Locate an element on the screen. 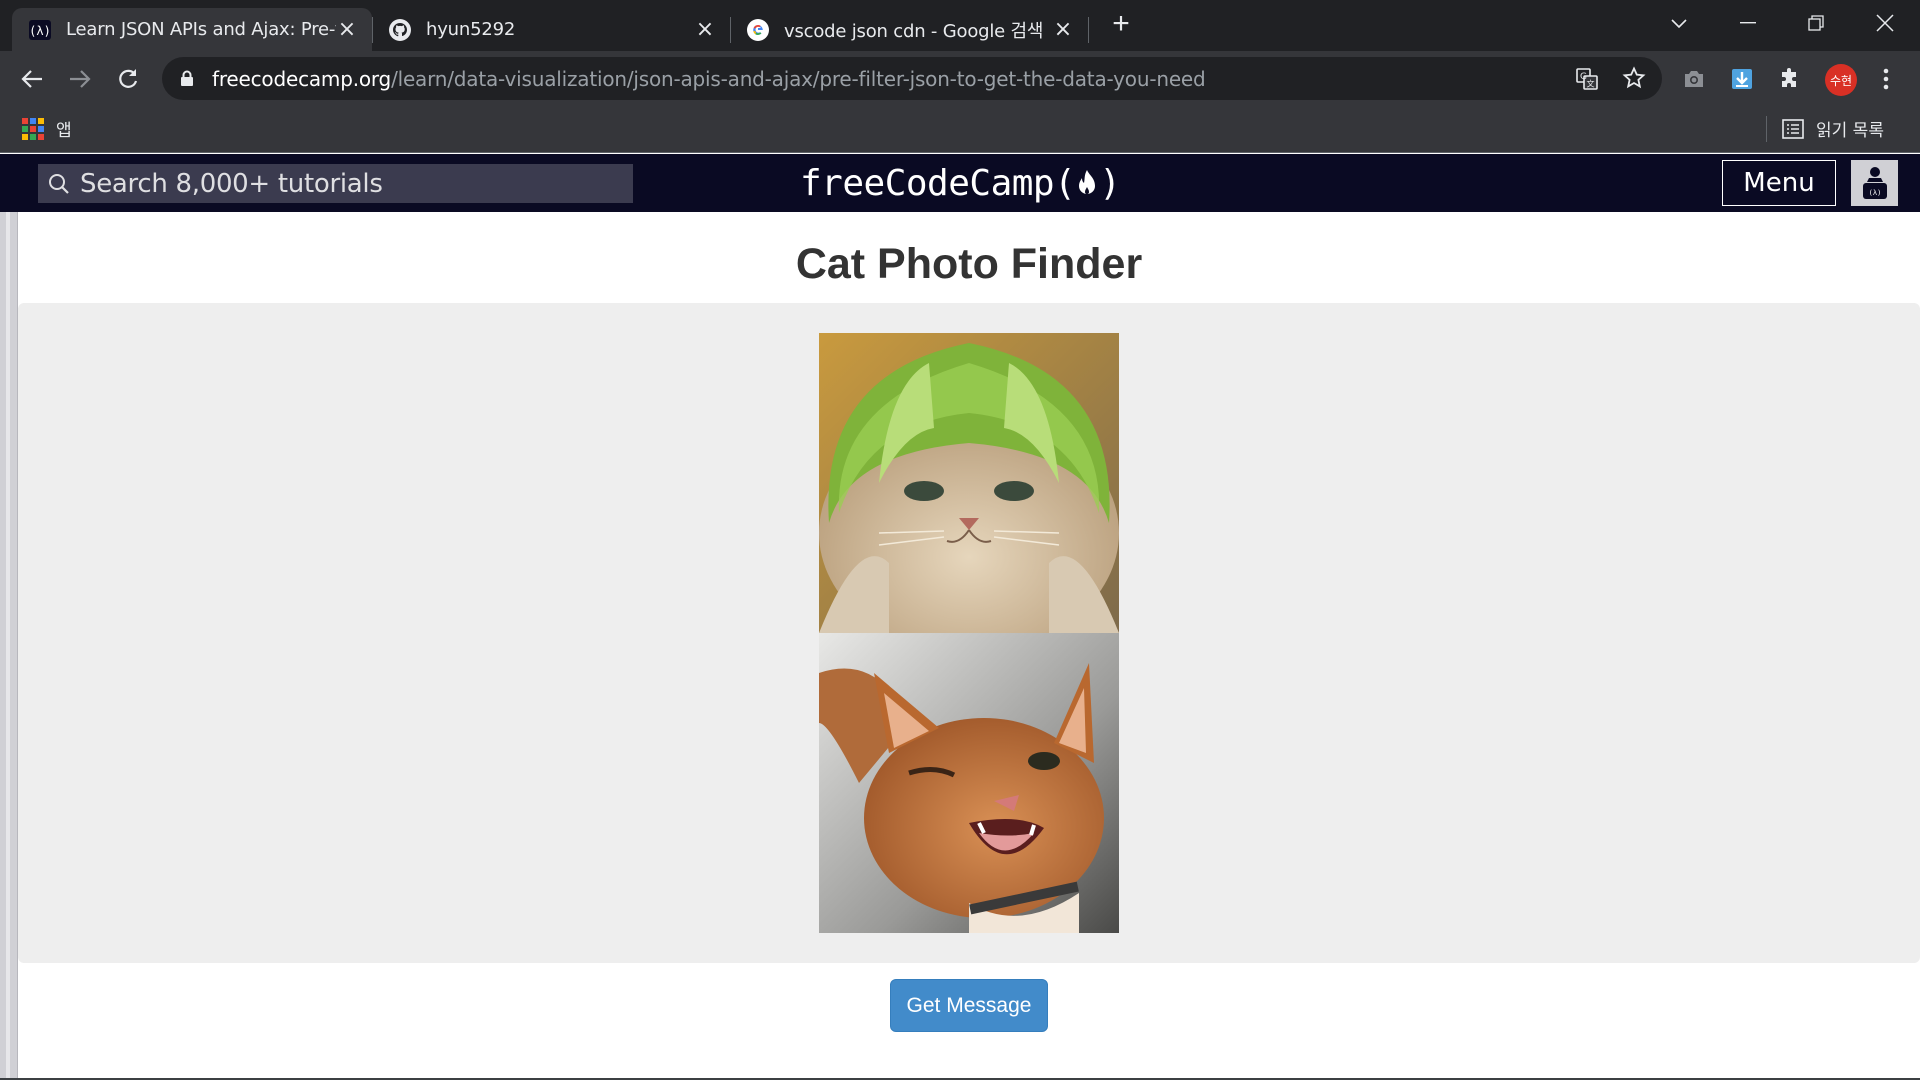  reading-list-icon is located at coordinates (1793, 128).